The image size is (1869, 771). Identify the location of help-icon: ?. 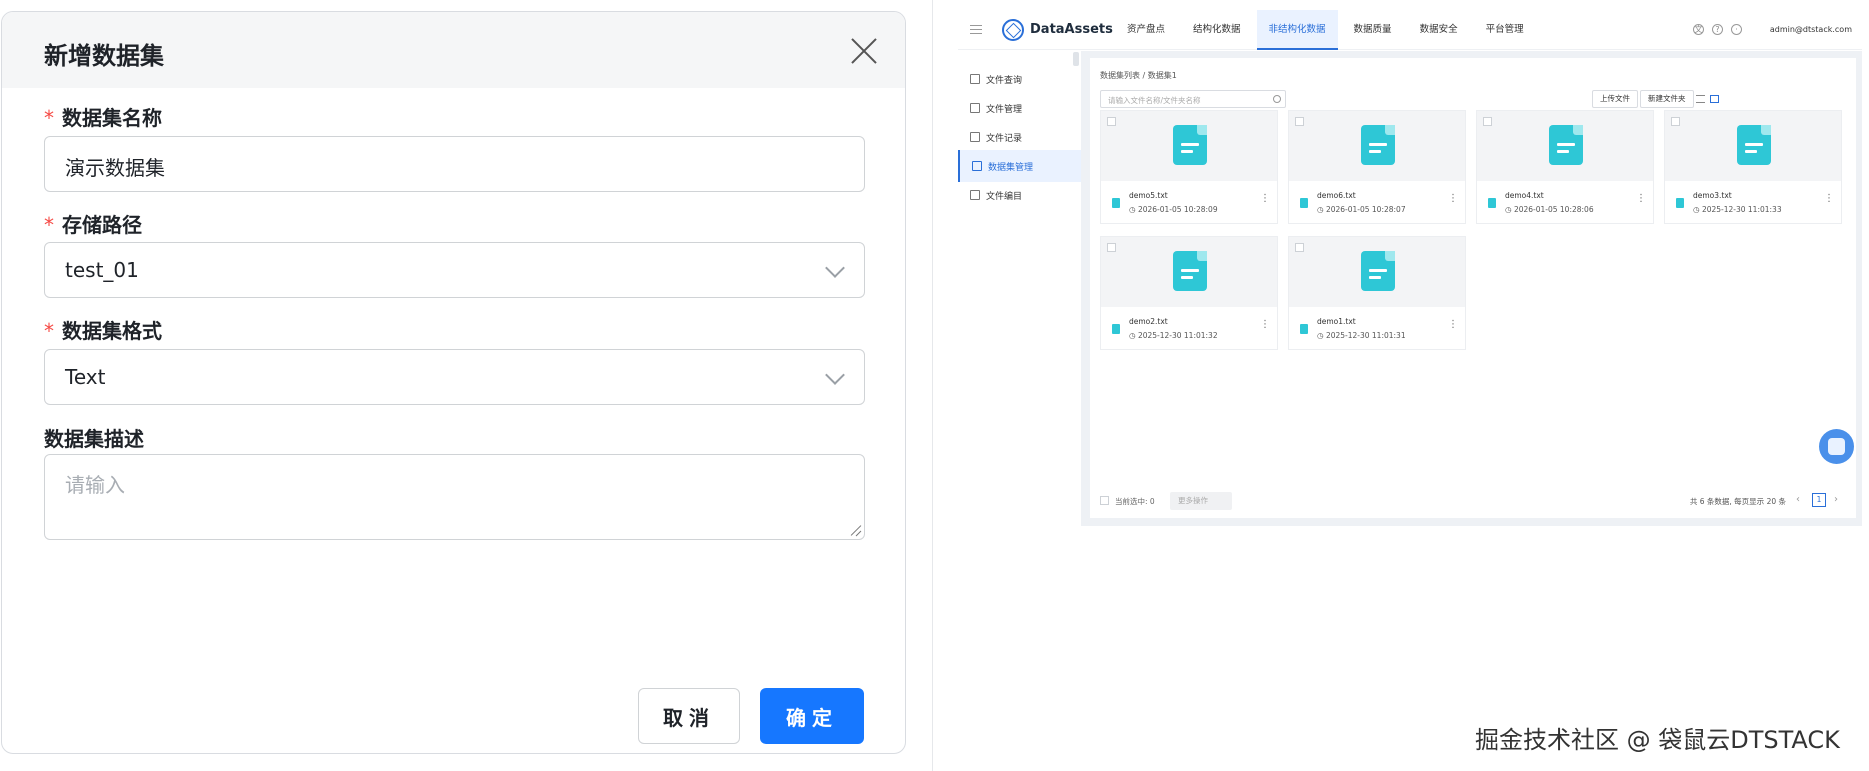
(1717, 29).